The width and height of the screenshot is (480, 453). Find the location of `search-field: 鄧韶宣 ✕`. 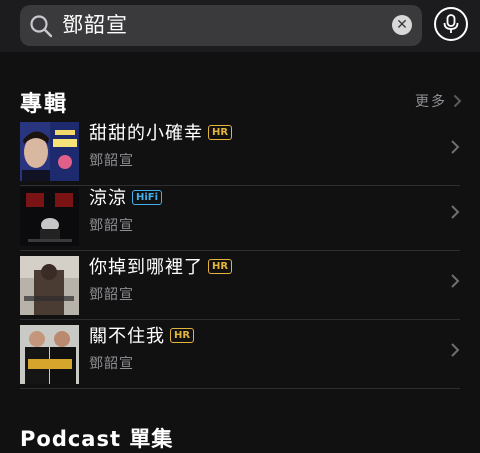

search-field: 鄧韶宣 ✕ is located at coordinates (221, 25).